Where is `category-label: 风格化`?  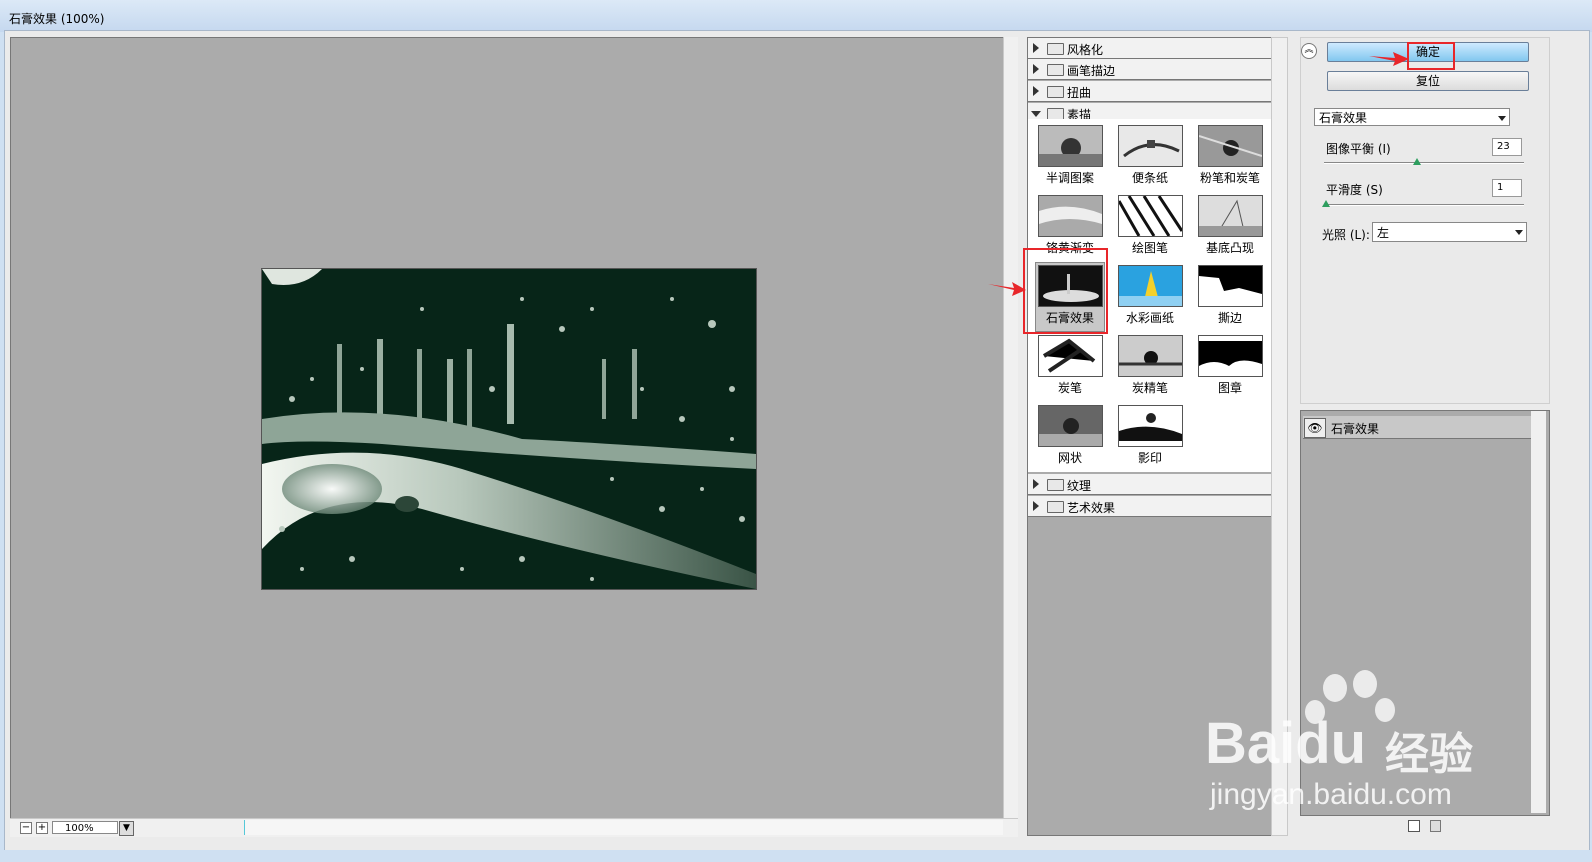 category-label: 风格化 is located at coordinates (1085, 50).